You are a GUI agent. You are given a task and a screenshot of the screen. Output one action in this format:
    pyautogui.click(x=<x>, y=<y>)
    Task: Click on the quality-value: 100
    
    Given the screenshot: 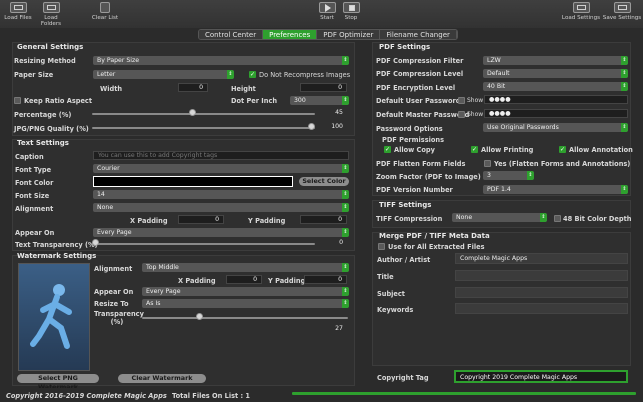 What is the action you would take?
    pyautogui.click(x=337, y=126)
    